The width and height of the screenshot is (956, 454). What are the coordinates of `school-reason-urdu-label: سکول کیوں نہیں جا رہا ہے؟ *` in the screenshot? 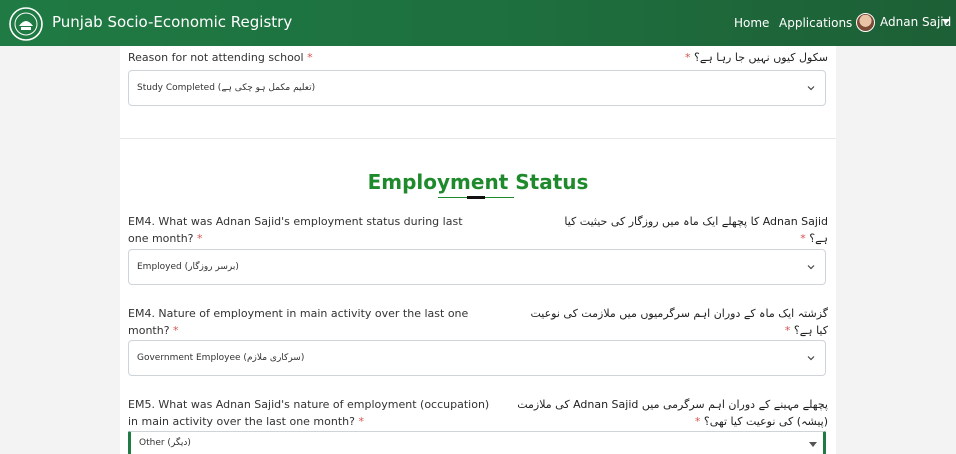 It's located at (756, 57).